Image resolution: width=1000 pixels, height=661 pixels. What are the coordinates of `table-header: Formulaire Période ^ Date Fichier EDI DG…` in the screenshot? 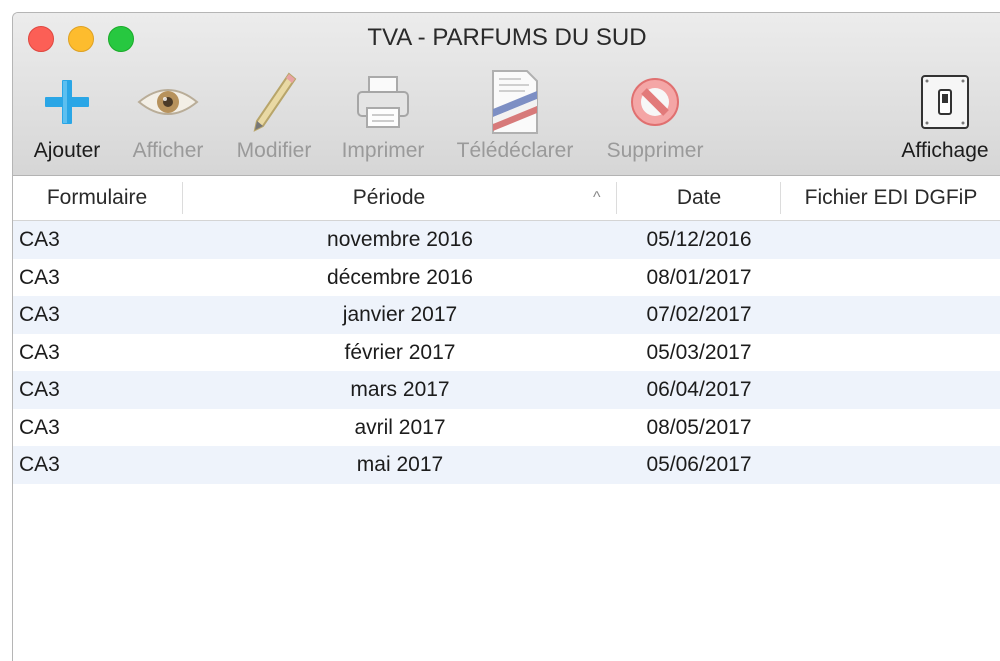 It's located at (506, 198).